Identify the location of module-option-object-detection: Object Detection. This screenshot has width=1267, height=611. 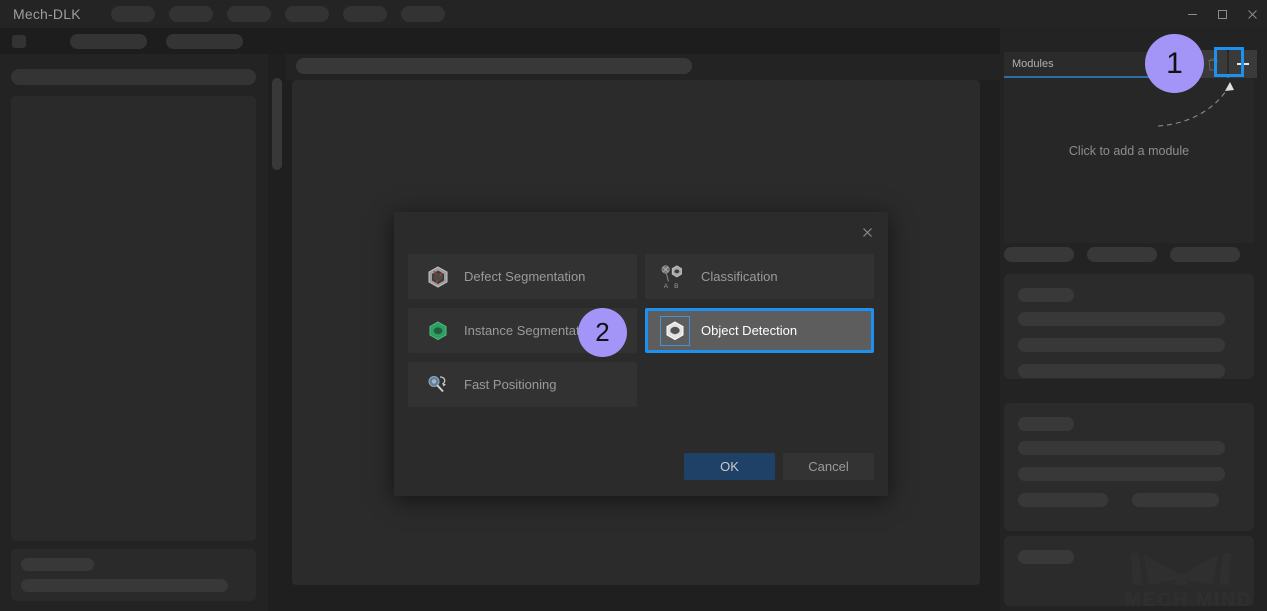
(759, 330).